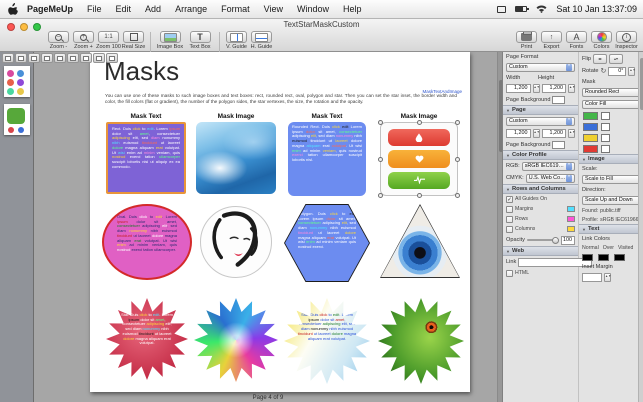 The height and width of the screenshot is (402, 643). Describe the element at coordinates (571, 229) in the screenshot. I see `columns-color-chip` at that location.